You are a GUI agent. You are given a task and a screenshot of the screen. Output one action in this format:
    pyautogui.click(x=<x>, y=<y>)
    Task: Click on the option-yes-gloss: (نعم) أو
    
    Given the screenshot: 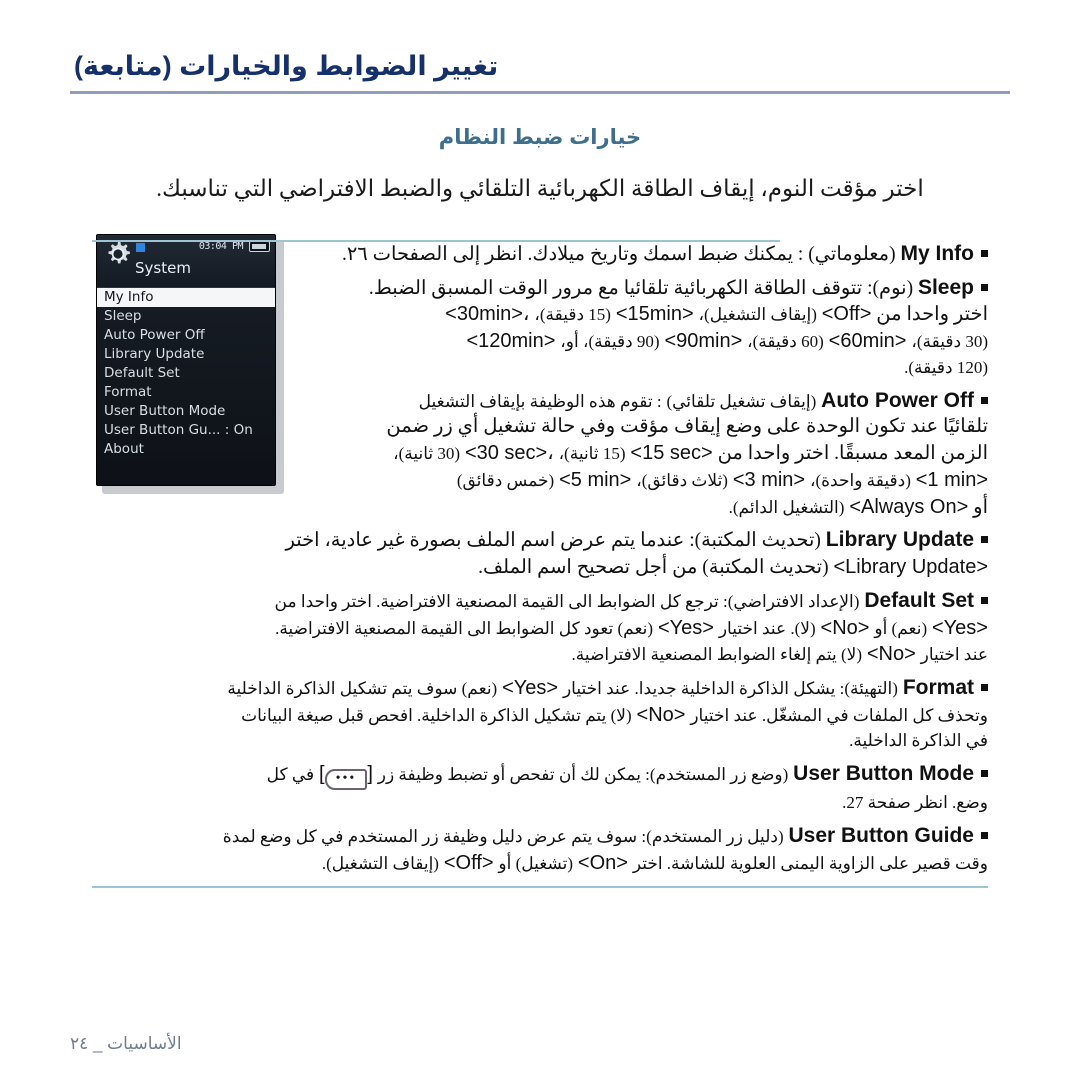 What is the action you would take?
    pyautogui.click(x=901, y=628)
    